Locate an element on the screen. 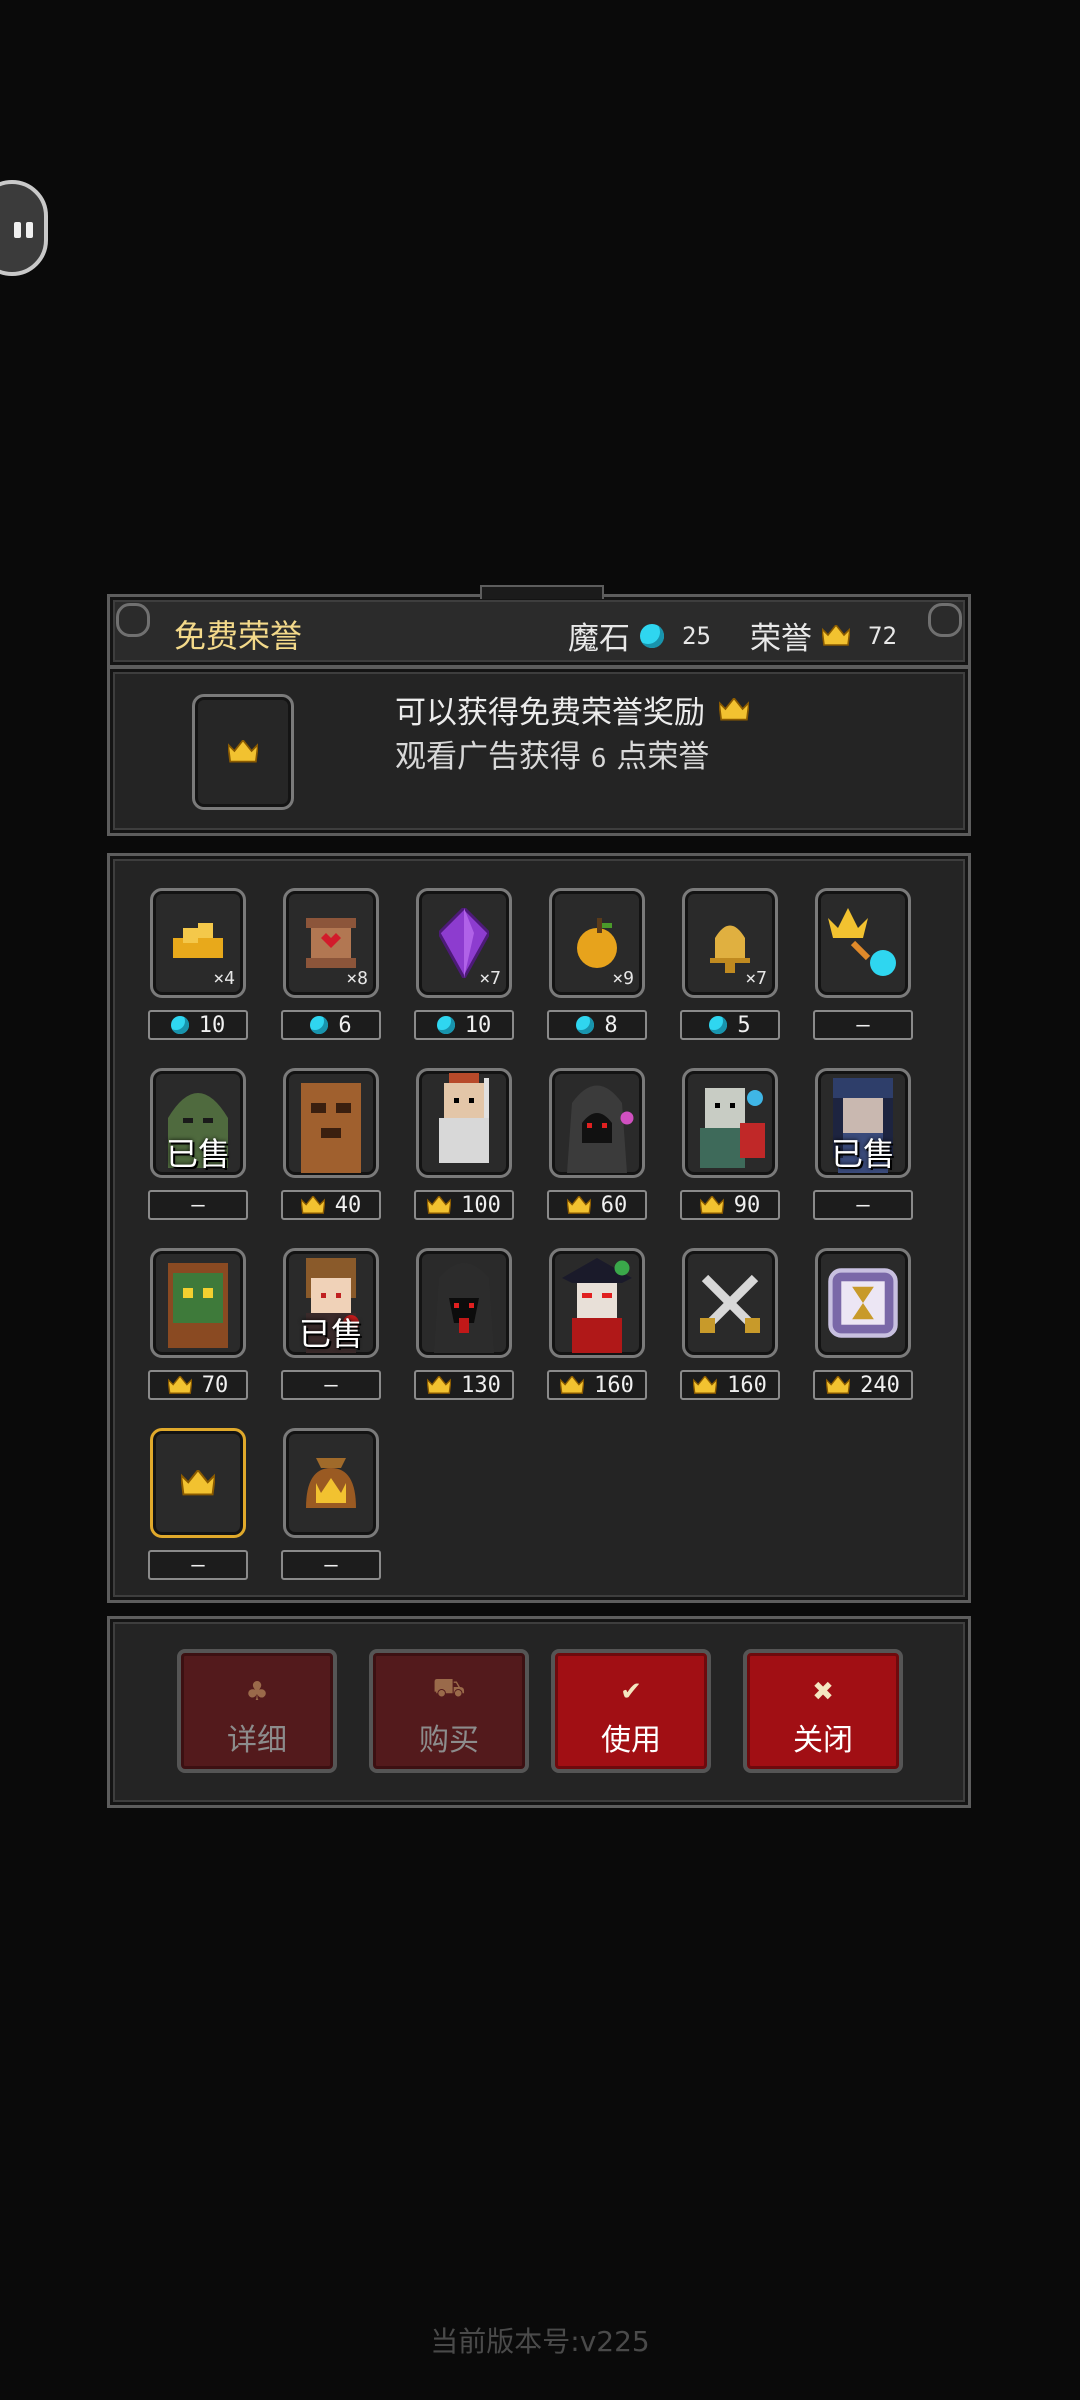 Image resolution: width=1080 pixels, height=2400 pixels. honor-value: 72 is located at coordinates (882, 635).